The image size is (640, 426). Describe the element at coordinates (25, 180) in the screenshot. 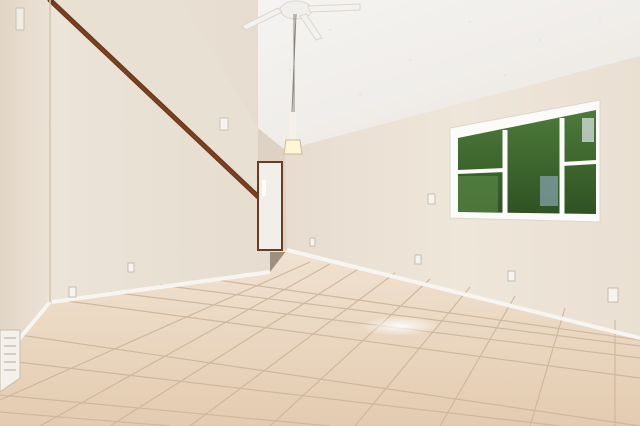

I see `left-wall` at that location.